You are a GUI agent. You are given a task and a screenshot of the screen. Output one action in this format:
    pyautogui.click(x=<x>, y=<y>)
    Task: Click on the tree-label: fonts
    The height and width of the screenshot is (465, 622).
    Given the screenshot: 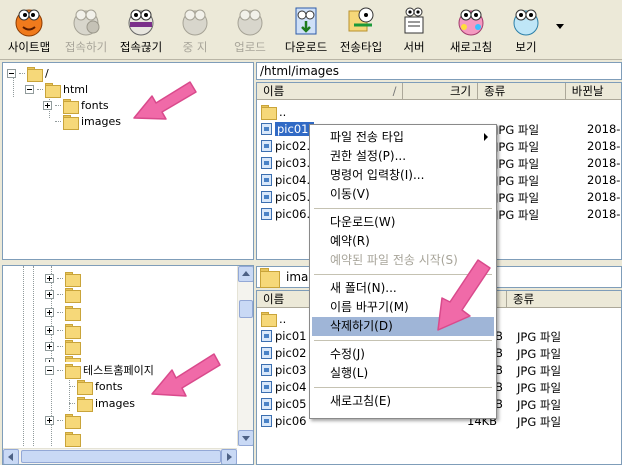 What is the action you would take?
    pyautogui.click(x=95, y=105)
    